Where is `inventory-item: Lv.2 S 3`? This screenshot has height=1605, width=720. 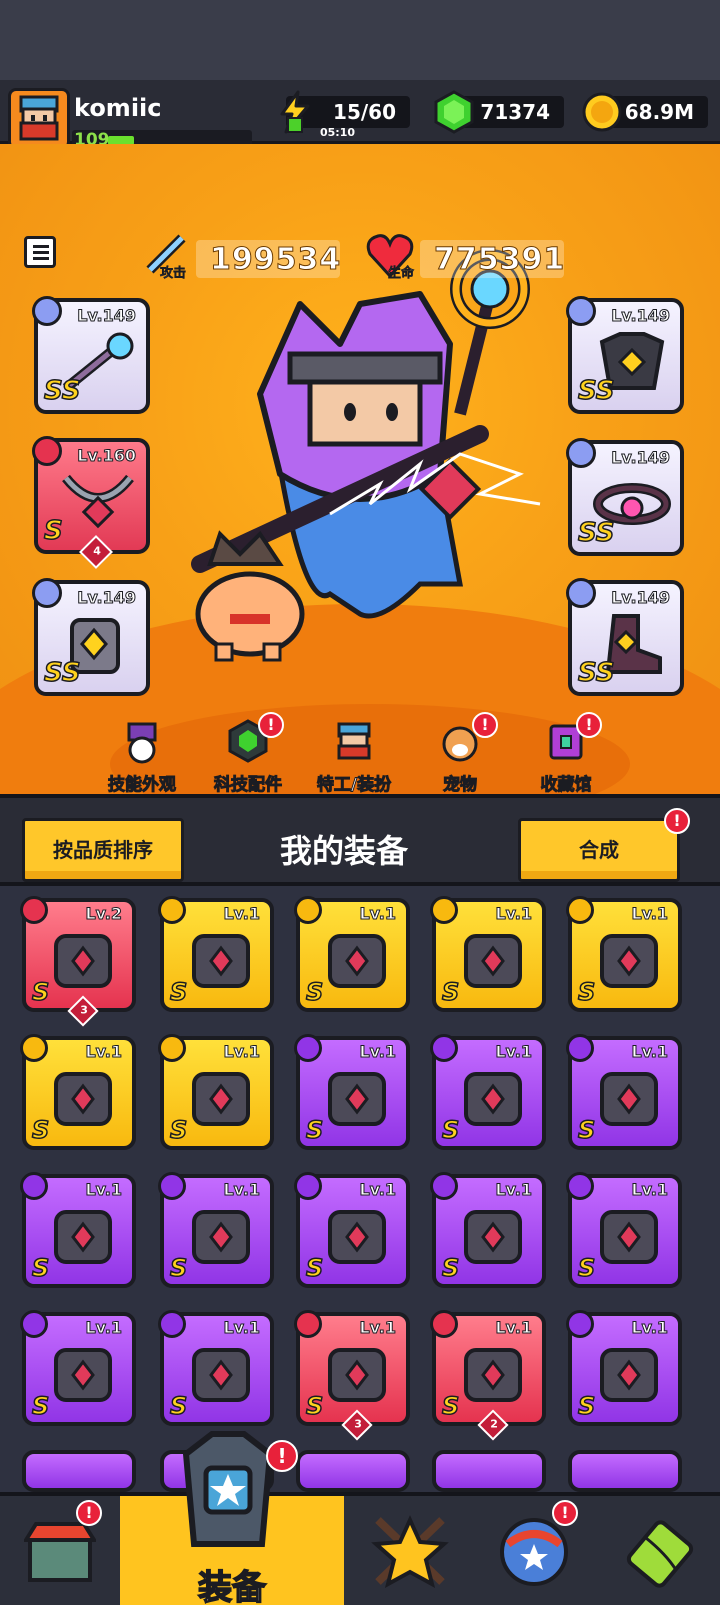
inventory-item: Lv.2 S 3 is located at coordinates (78, 961).